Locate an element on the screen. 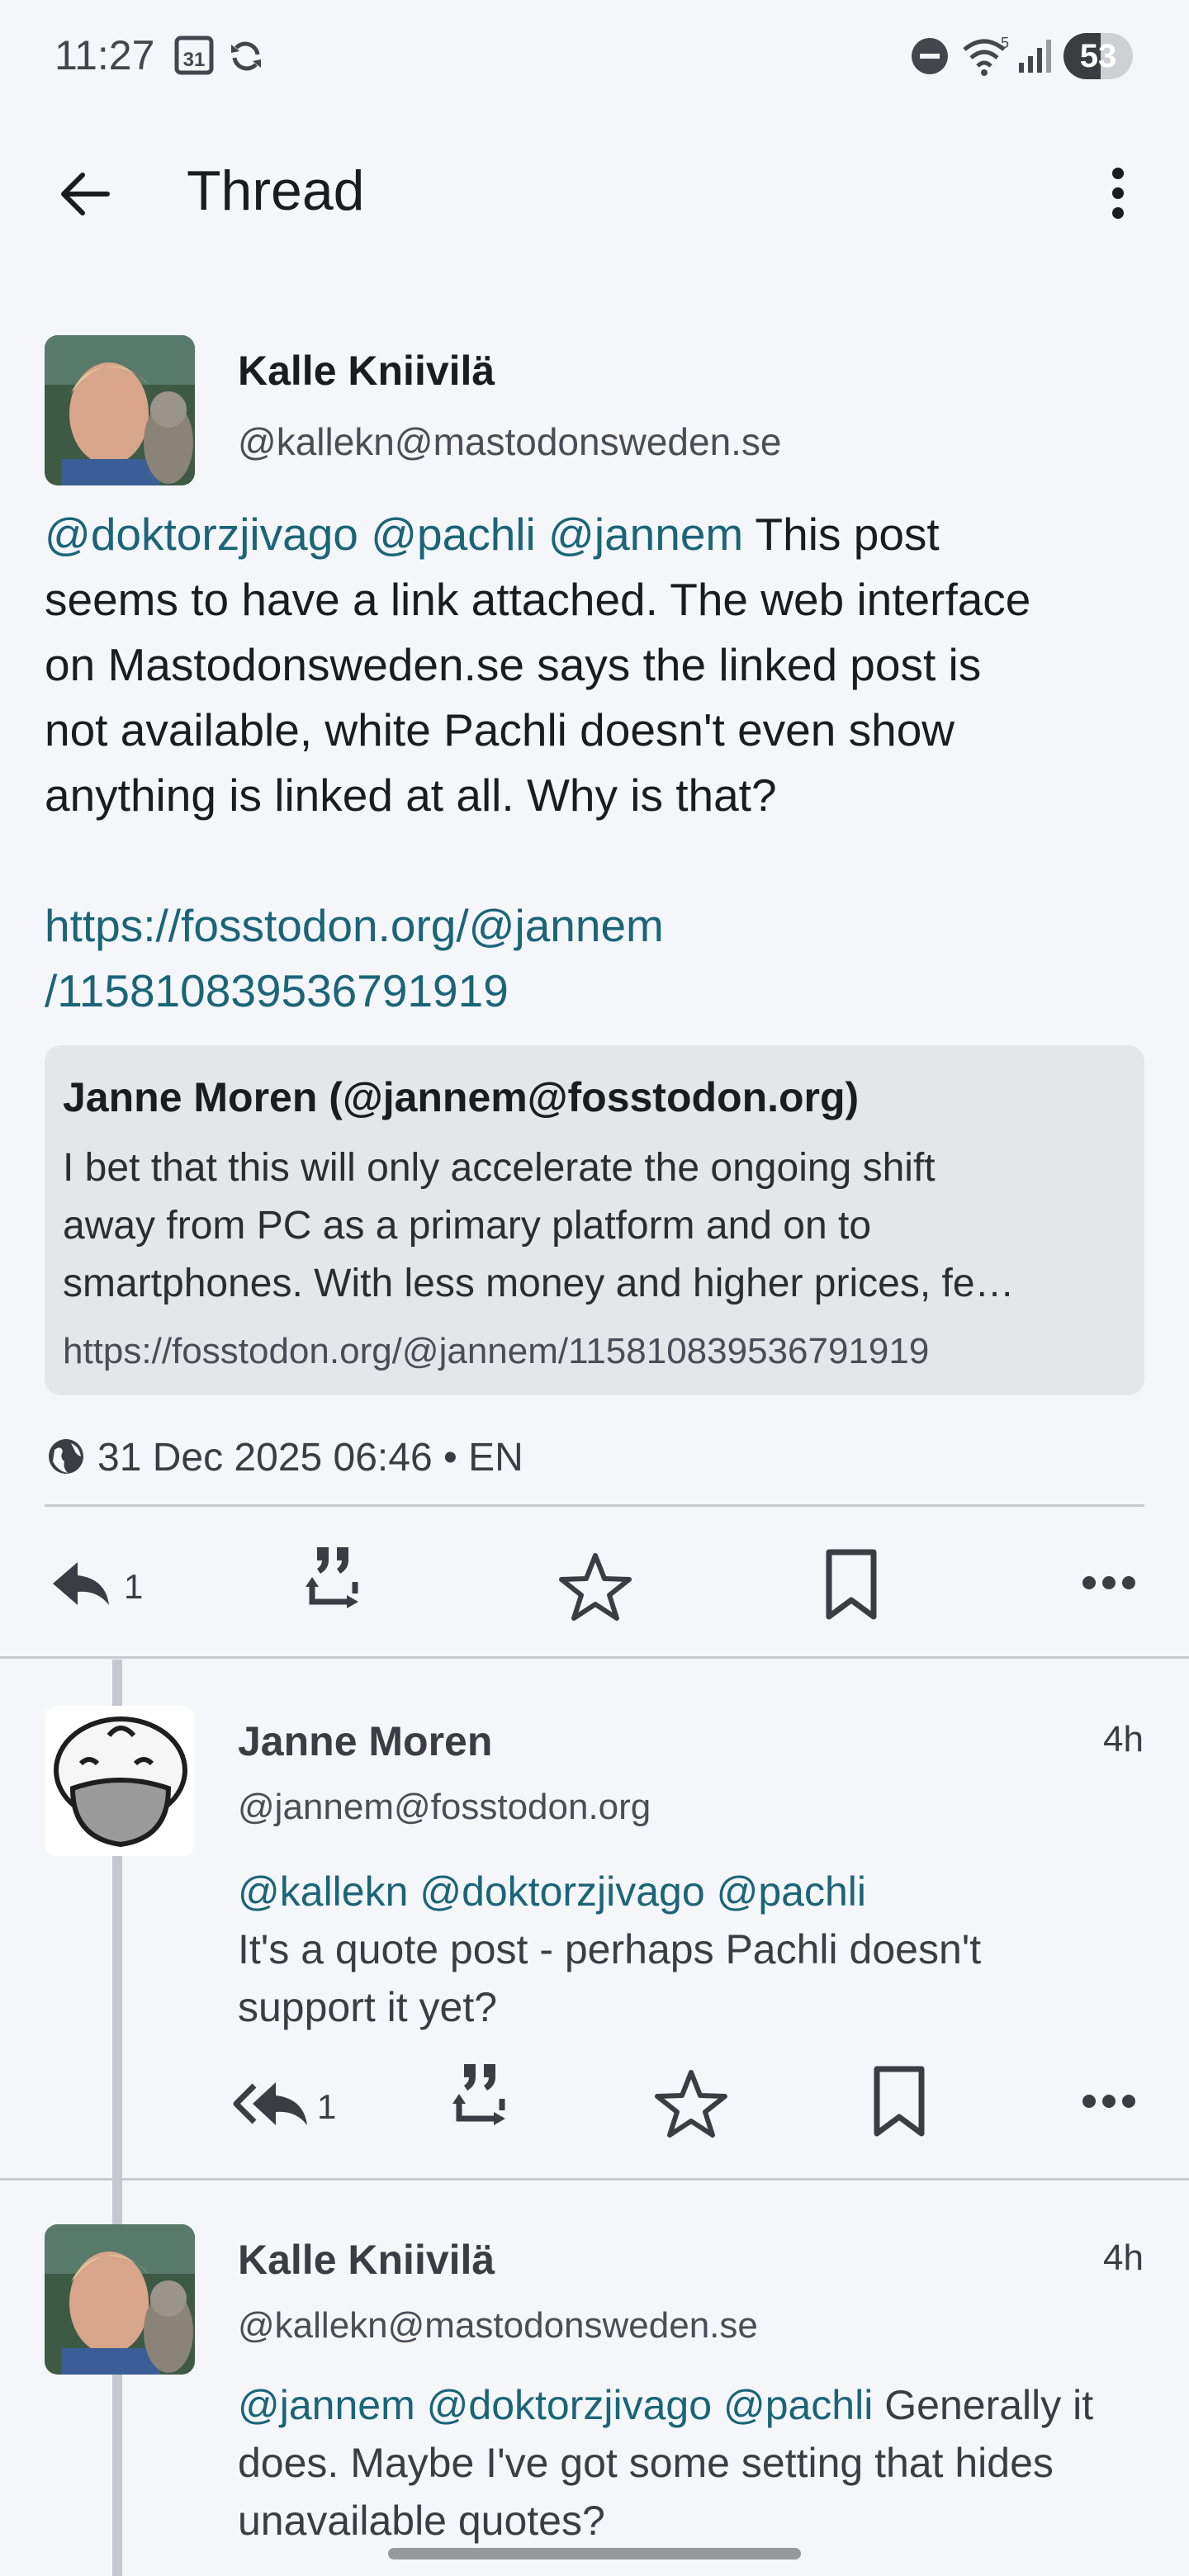  home-indicator is located at coordinates (594, 2553).